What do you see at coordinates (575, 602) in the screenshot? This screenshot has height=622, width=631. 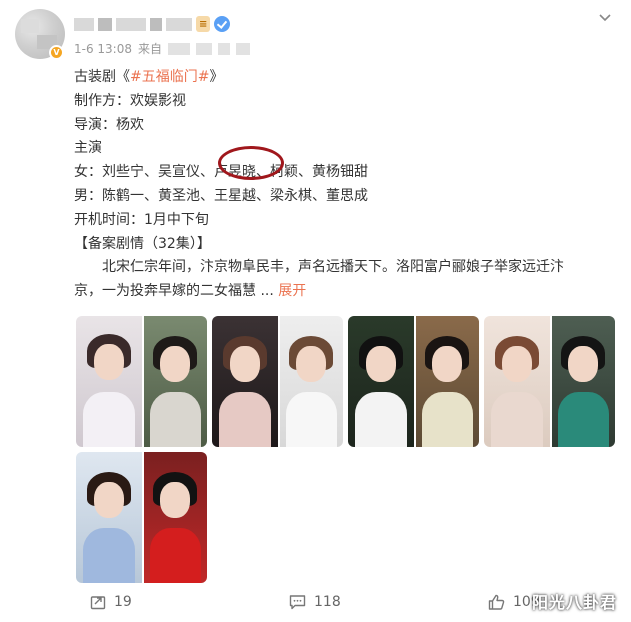 I see `watermark-text: 阳光八卦君` at bounding box center [575, 602].